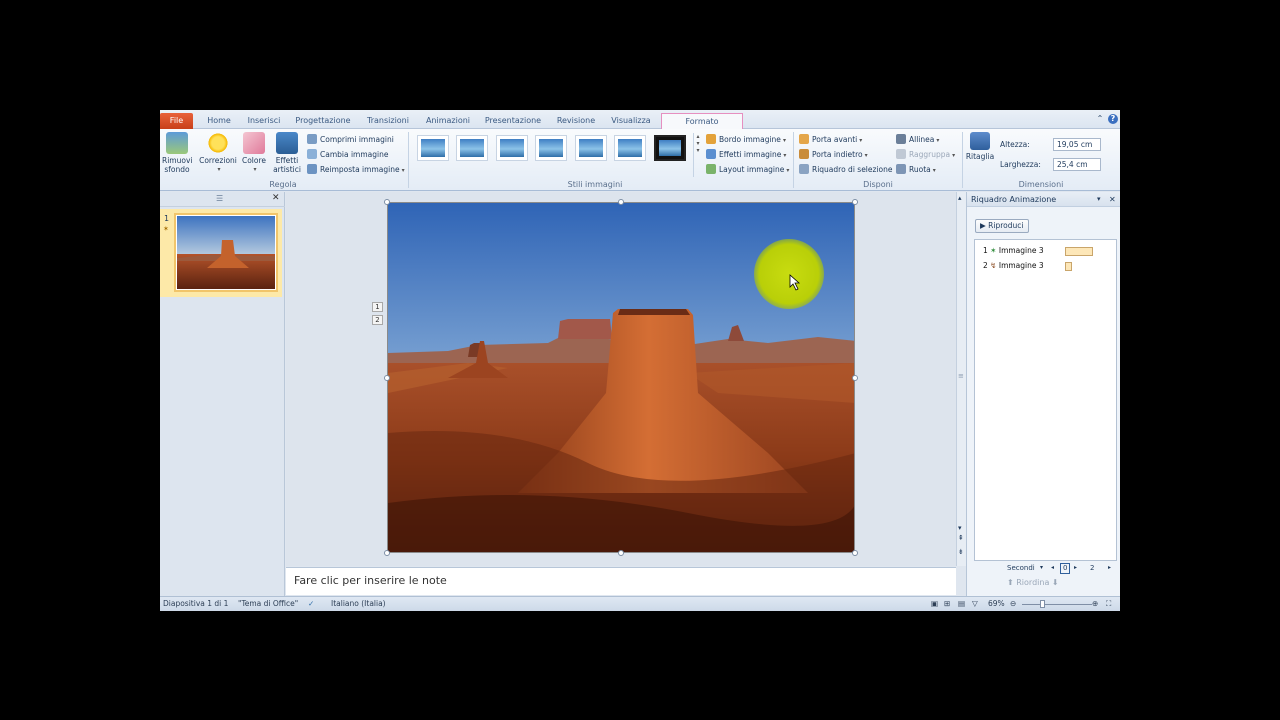 The height and width of the screenshot is (720, 1280). I want to click on zoom-out-icon: ⊖, so click(1013, 604).